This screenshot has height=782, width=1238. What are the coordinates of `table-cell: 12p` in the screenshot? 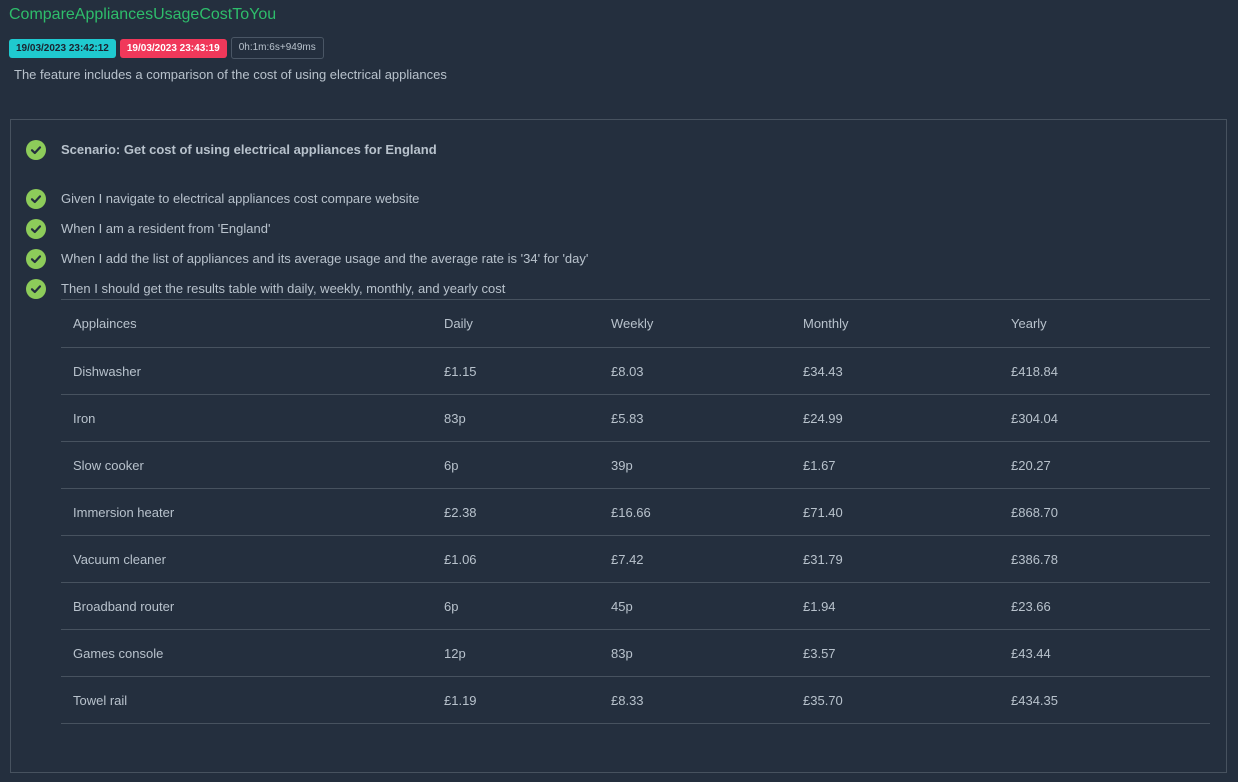 It's located at (515, 653).